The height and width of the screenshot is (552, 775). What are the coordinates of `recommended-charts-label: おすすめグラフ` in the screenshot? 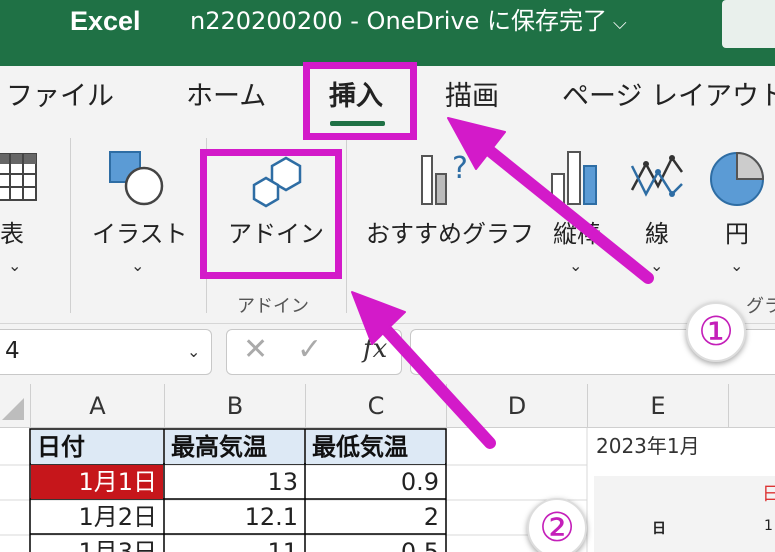 It's located at (450, 234).